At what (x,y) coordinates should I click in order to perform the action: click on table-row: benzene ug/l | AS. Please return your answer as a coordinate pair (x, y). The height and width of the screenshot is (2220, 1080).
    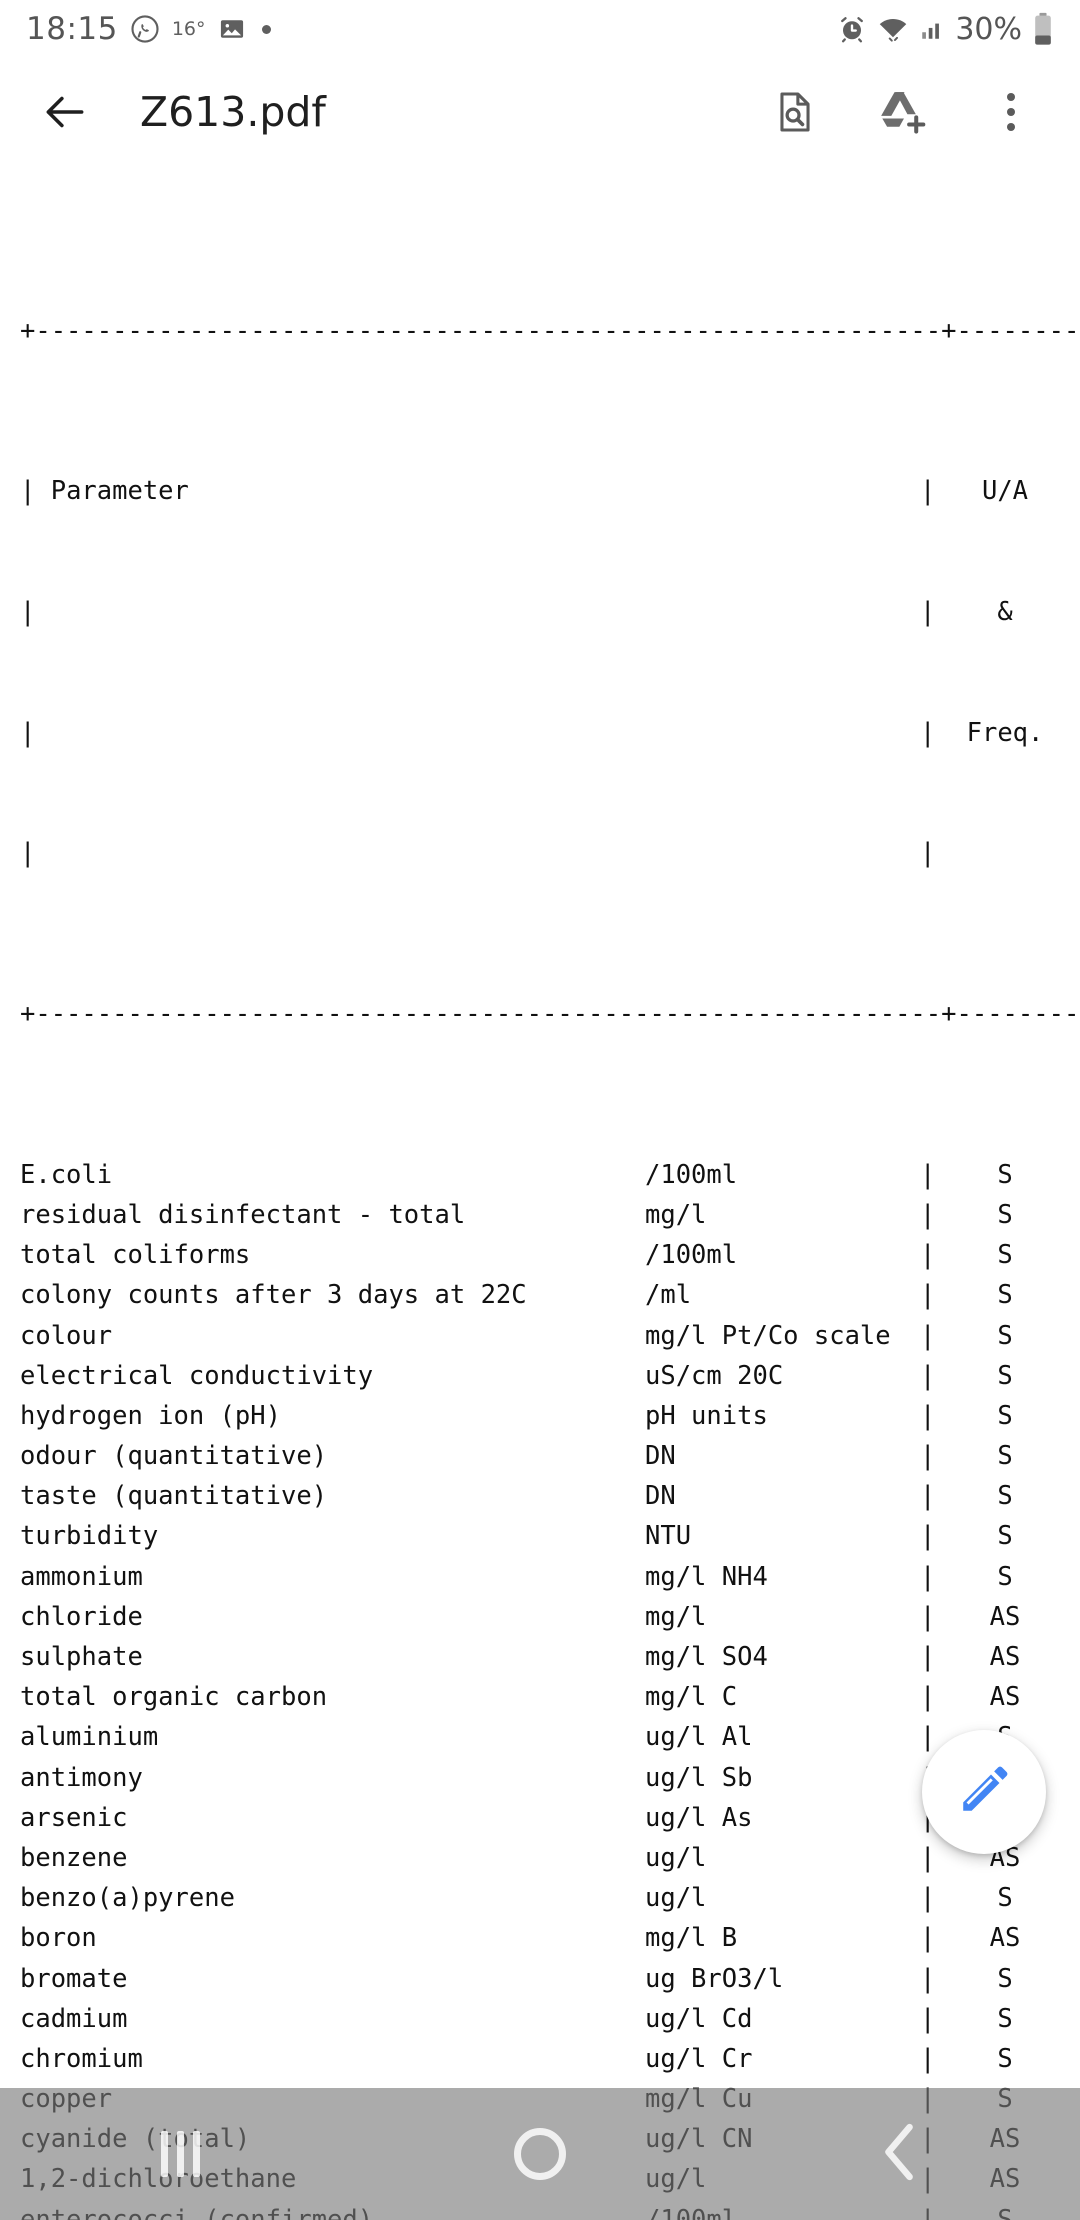
    Looking at the image, I should click on (550, 1858).